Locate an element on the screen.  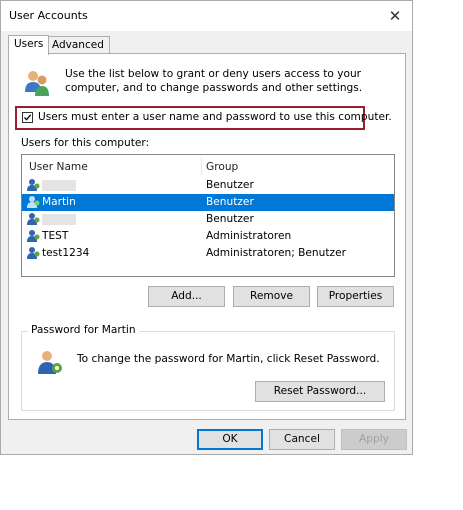
user-group: Administratoren; Benutzer is located at coordinates (276, 253).